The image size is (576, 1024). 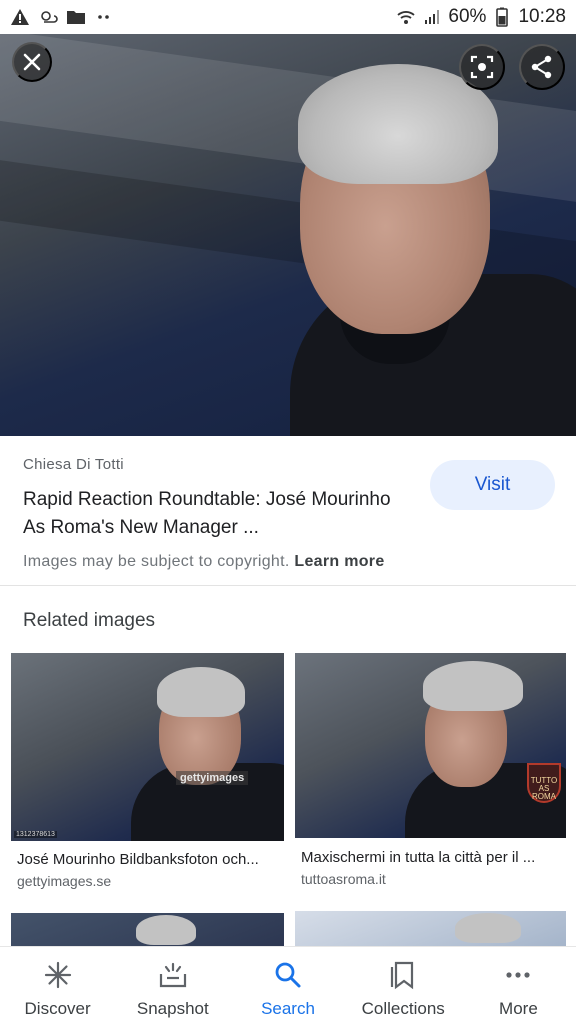 I want to click on lens-icon, so click(x=482, y=67).